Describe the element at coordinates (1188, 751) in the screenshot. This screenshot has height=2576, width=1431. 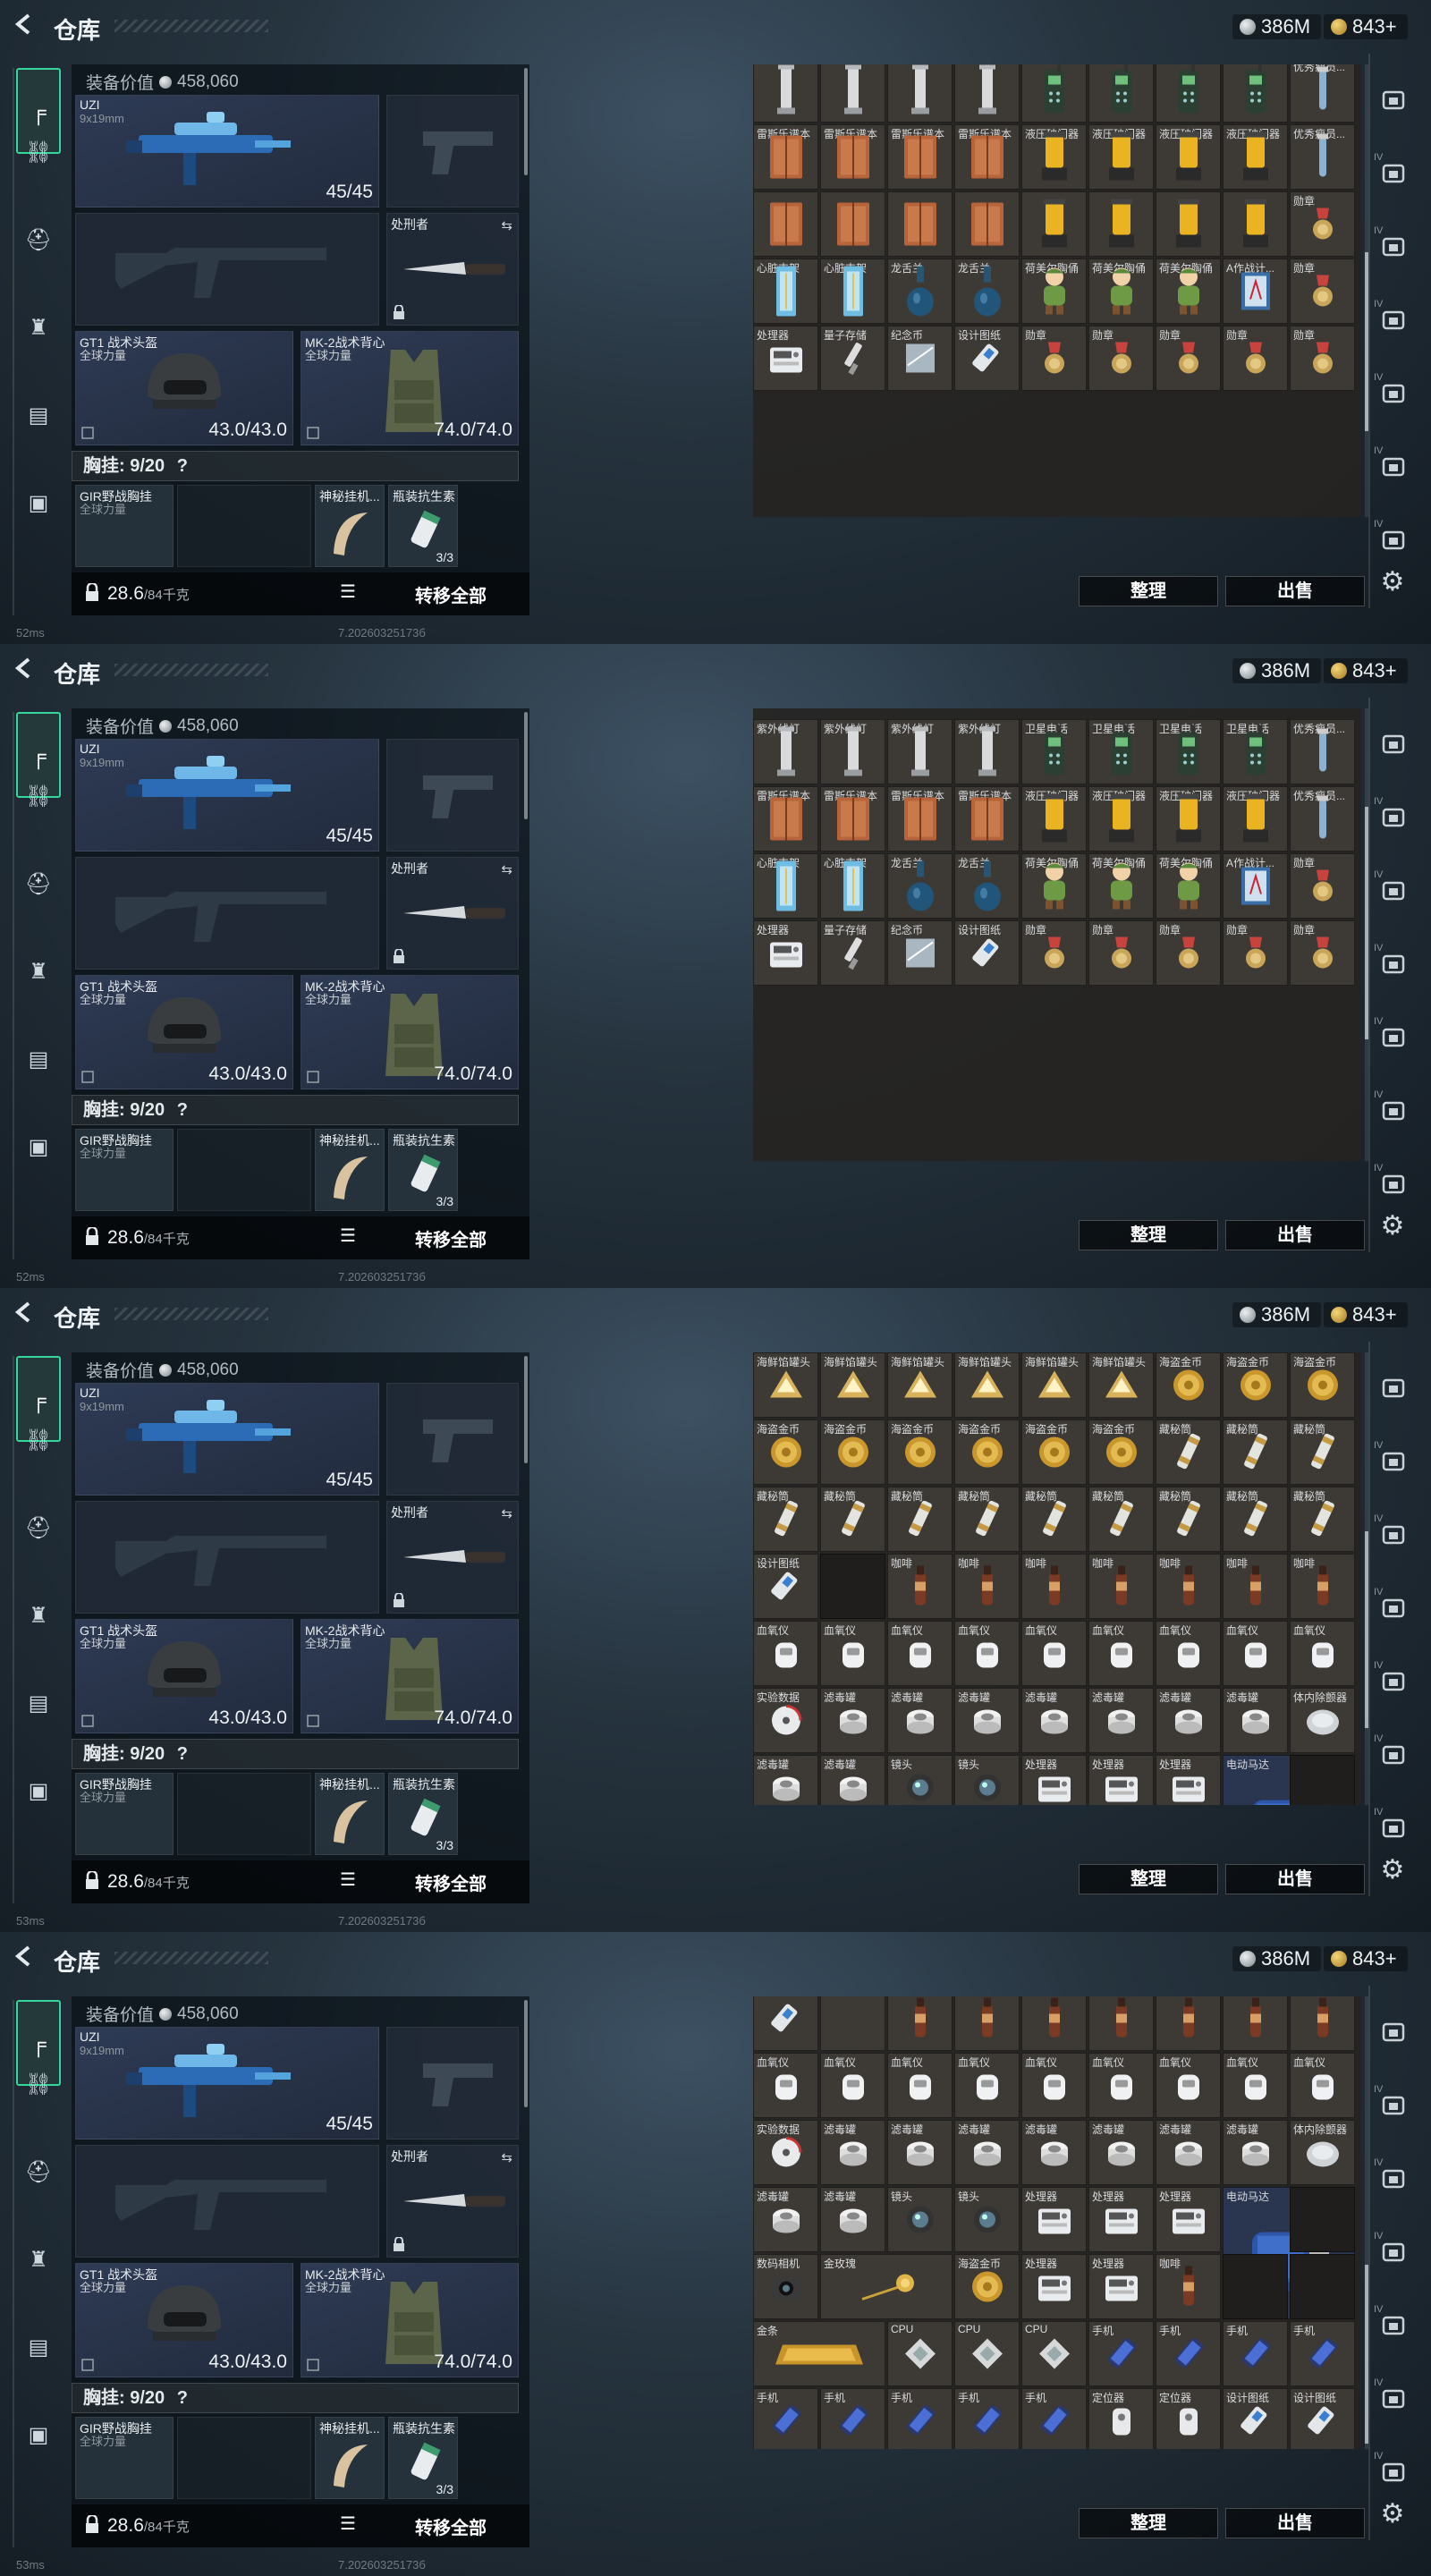
I see `inventory-item: 卫星电话` at that location.